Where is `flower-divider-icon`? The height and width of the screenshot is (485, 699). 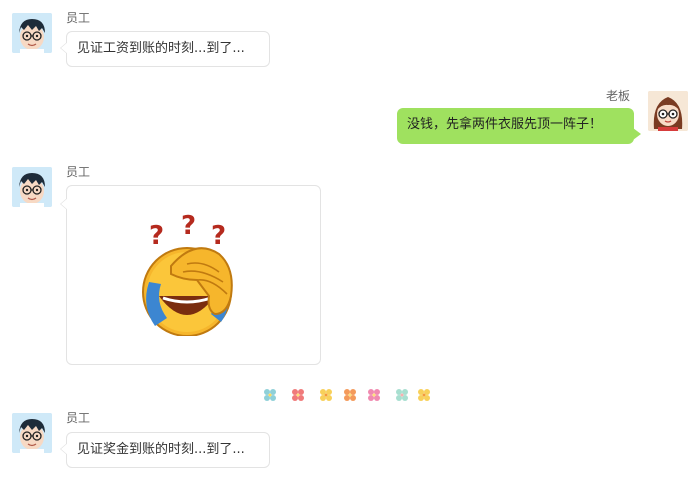
flower-divider-icon is located at coordinates (347, 395).